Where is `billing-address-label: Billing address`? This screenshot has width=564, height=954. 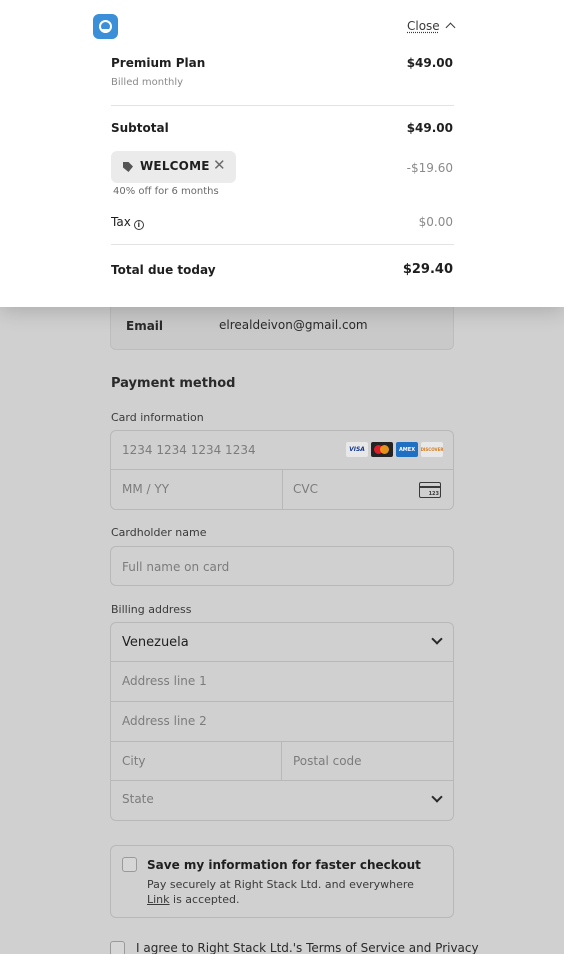 billing-address-label: Billing address is located at coordinates (151, 609).